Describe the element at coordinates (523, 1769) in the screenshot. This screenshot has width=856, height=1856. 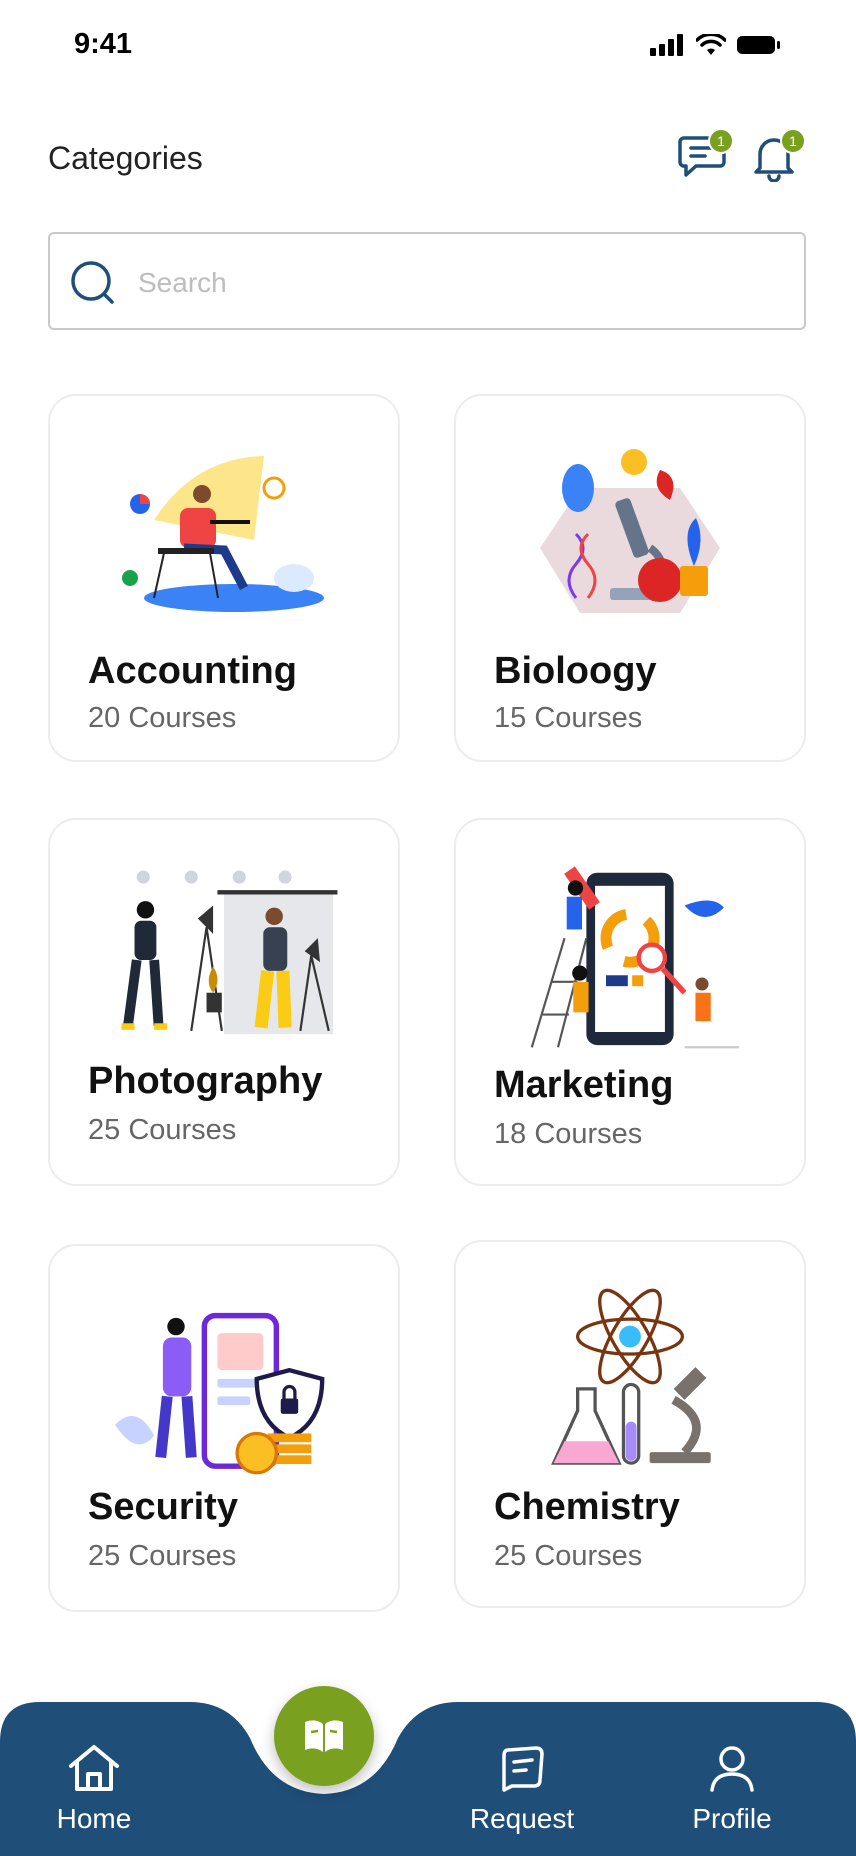
I see `request-icon` at that location.